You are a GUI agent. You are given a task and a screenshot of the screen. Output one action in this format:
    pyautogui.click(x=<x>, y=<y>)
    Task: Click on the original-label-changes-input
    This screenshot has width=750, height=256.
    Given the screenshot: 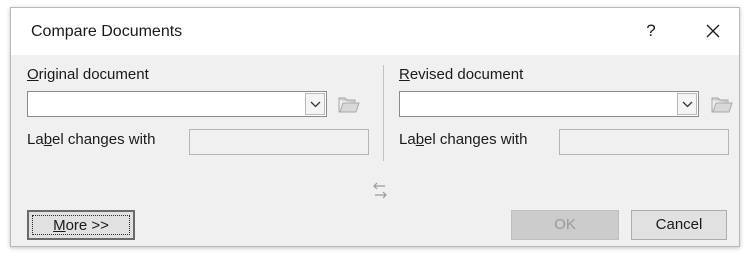 What is the action you would take?
    pyautogui.click(x=279, y=142)
    